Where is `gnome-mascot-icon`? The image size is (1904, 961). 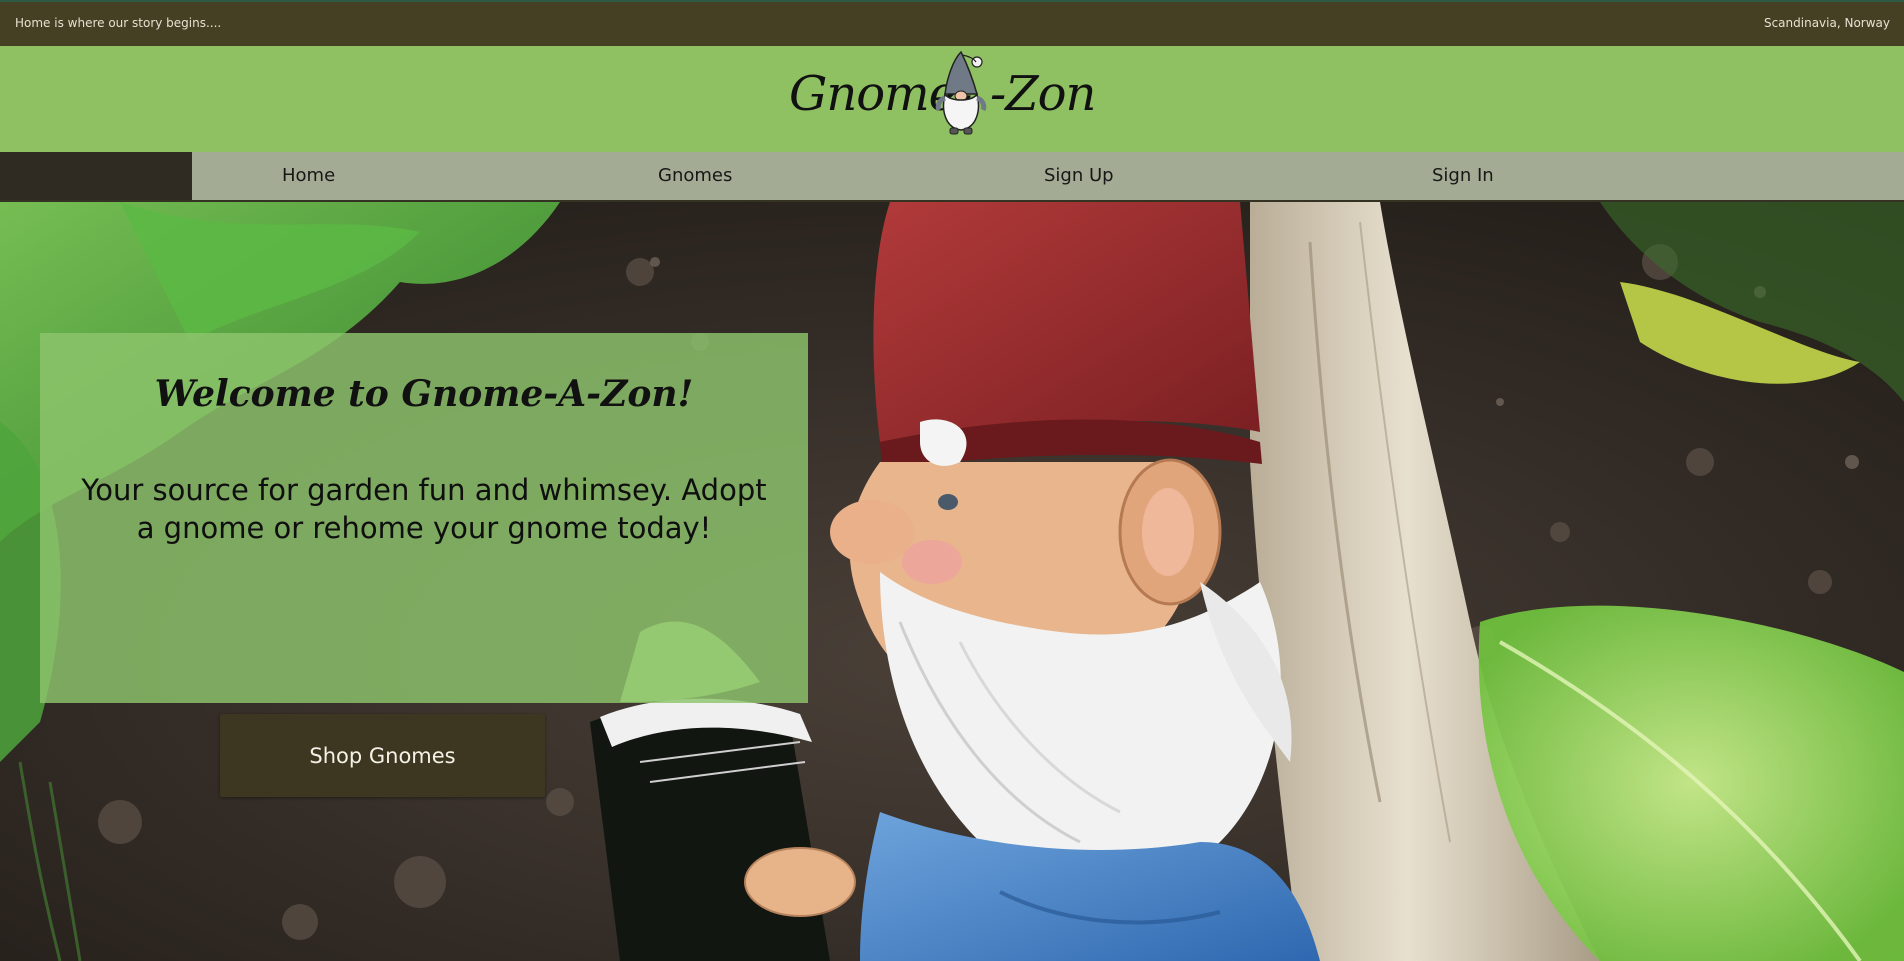 gnome-mascot-icon is located at coordinates (961, 92).